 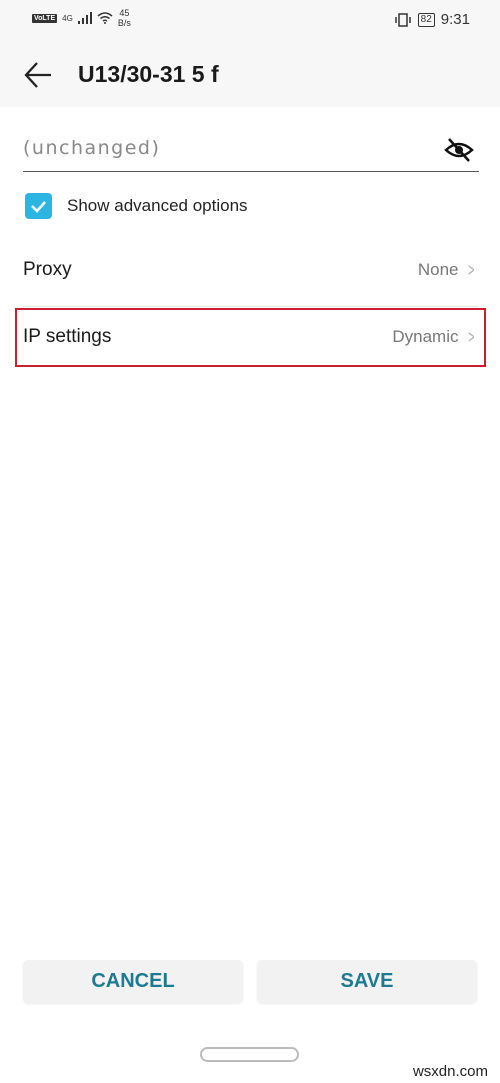 What do you see at coordinates (402, 19) in the screenshot?
I see `vibrate-icon` at bounding box center [402, 19].